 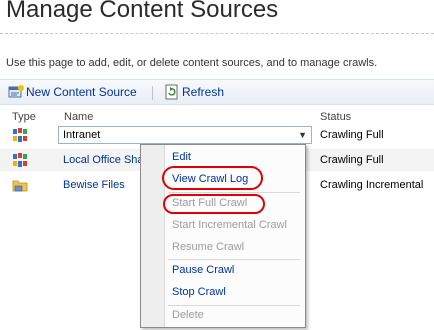 I want to click on new-content-source-button: New Content Source, so click(x=78, y=92).